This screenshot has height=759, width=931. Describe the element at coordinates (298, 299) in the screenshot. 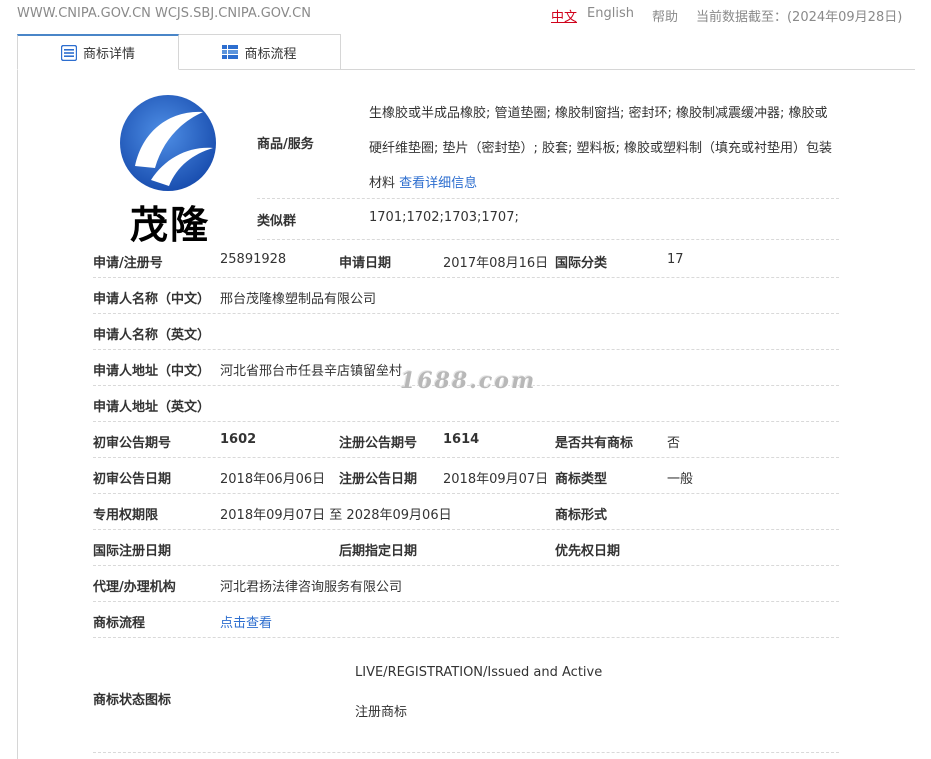

I see `applicant-cn-value: 邢台茂隆橡塑制品有限公司` at that location.